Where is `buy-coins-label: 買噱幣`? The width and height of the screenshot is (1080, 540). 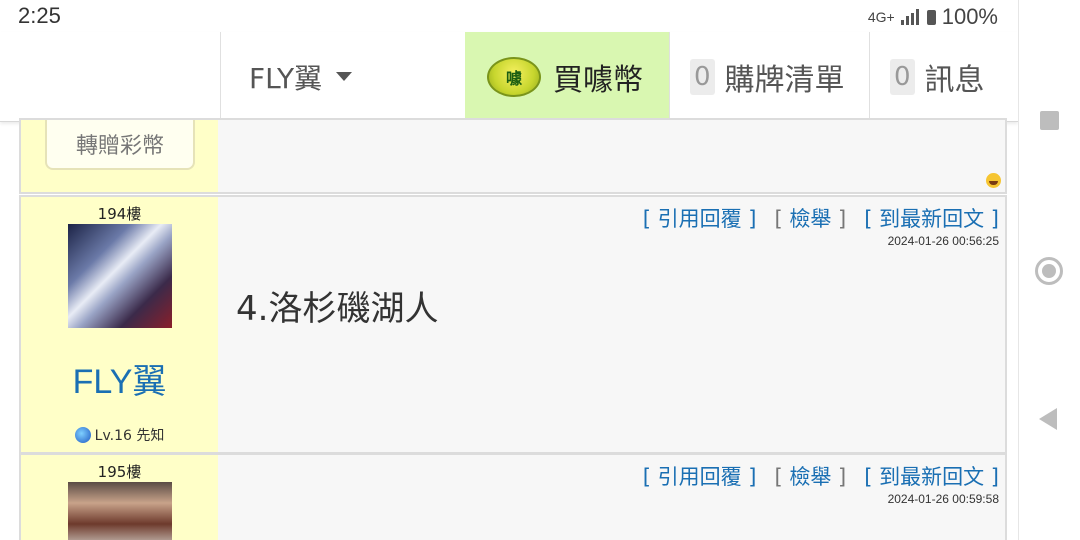
buy-coins-label: 買噱幣 is located at coordinates (598, 80).